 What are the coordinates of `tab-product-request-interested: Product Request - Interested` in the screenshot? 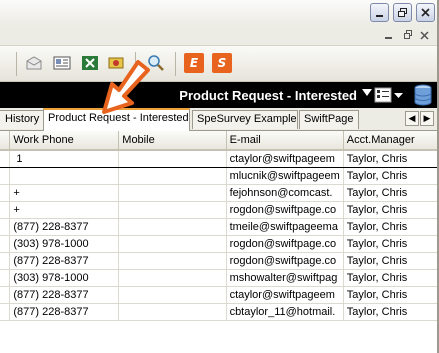 It's located at (116, 119).